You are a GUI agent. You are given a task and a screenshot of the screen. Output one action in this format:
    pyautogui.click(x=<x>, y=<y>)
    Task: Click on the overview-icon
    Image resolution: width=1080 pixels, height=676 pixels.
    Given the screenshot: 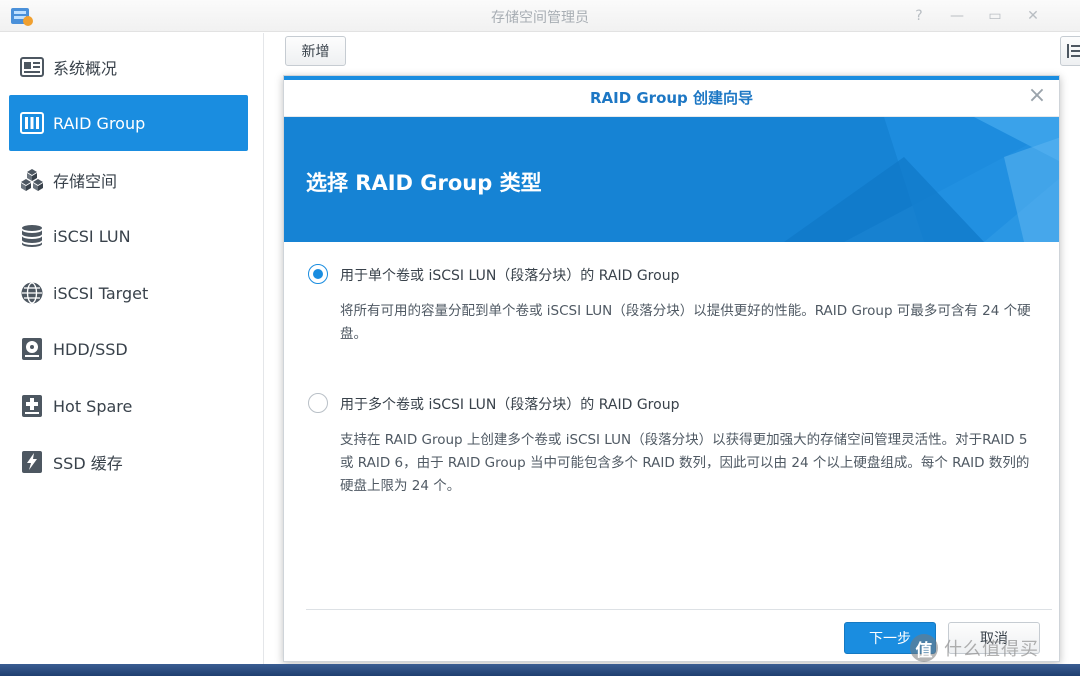 What is the action you would take?
    pyautogui.click(x=32, y=67)
    